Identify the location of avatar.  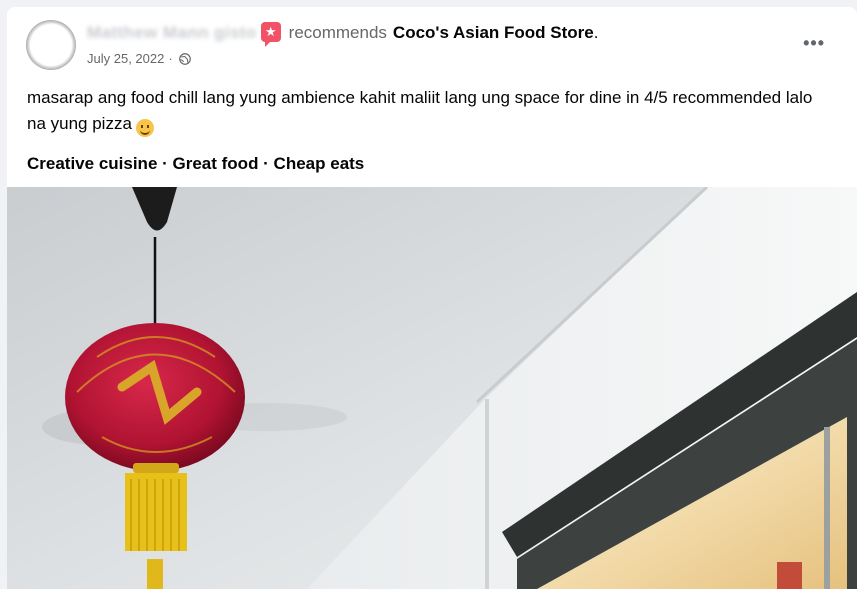
(51, 45).